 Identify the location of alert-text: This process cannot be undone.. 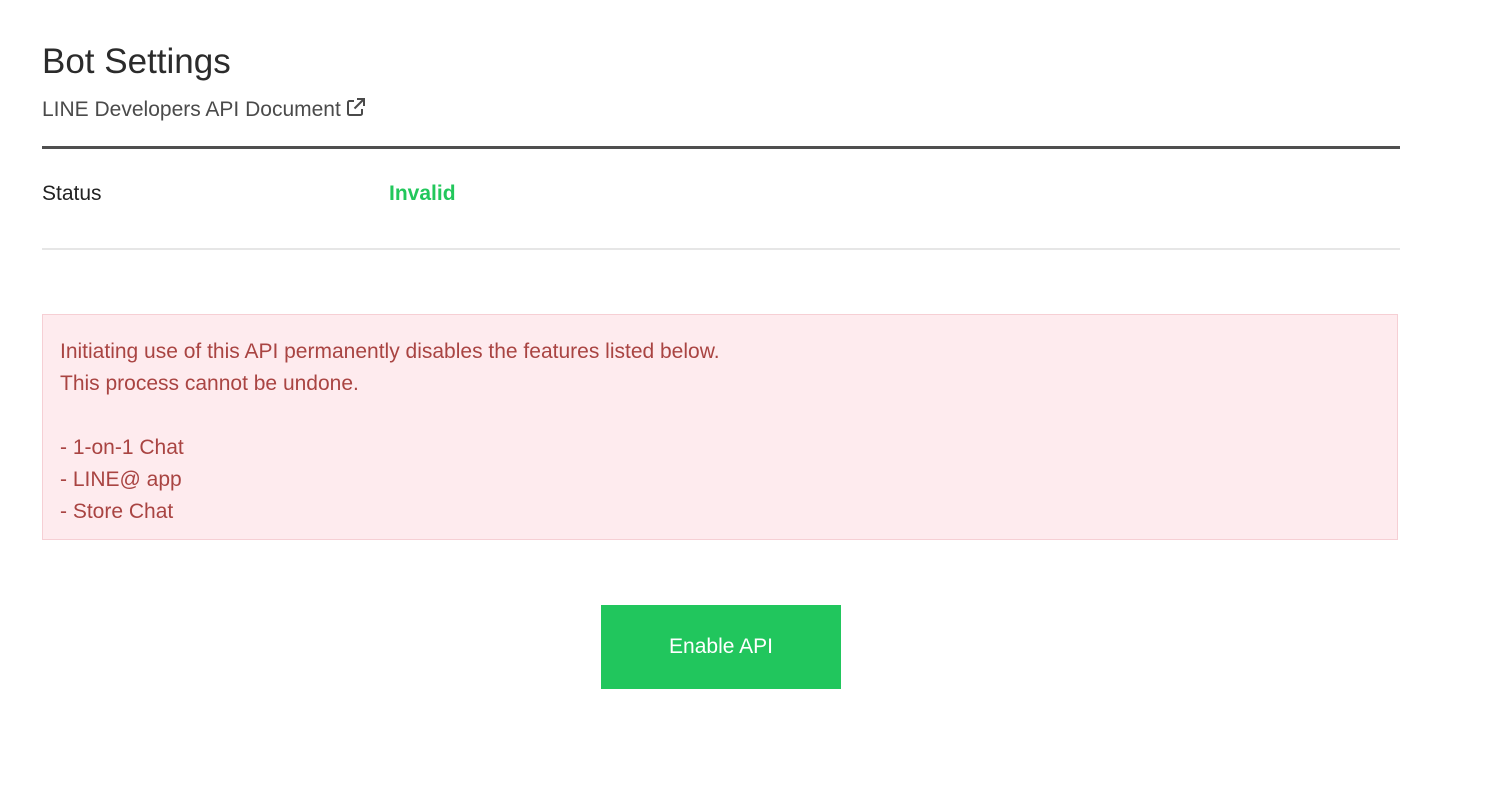
(209, 383).